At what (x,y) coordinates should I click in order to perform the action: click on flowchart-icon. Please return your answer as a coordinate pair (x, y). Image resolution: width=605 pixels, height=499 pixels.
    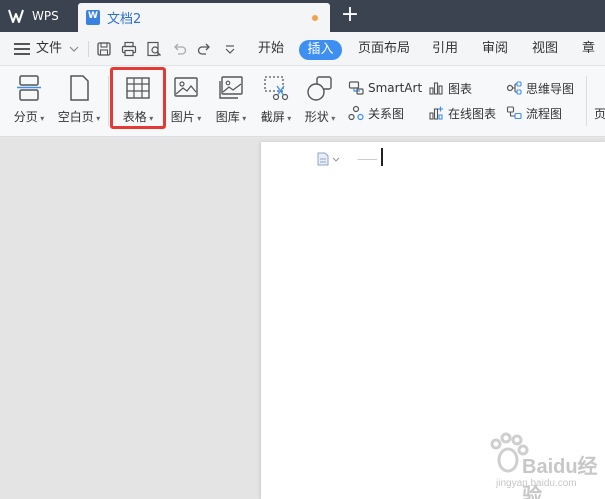
    Looking at the image, I should click on (514, 113).